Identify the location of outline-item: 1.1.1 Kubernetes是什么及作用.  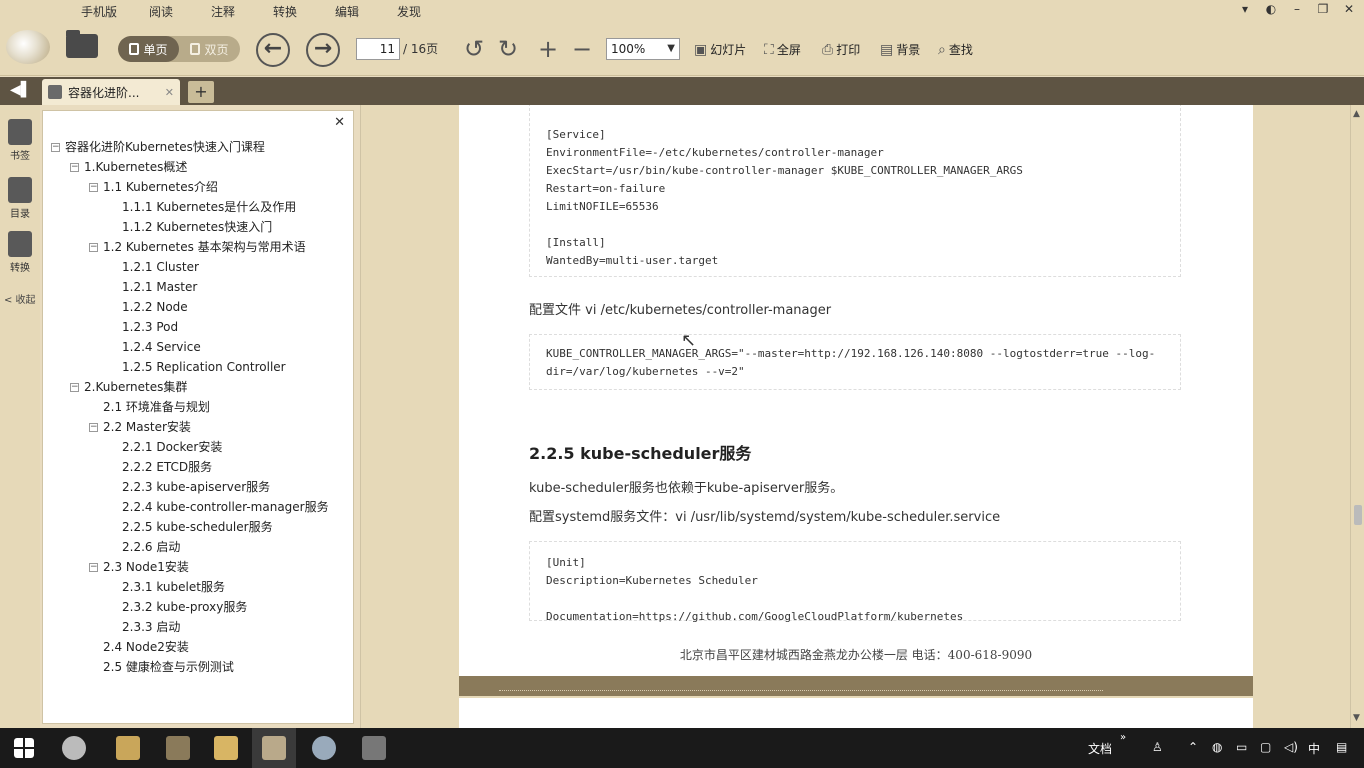
(198, 207).